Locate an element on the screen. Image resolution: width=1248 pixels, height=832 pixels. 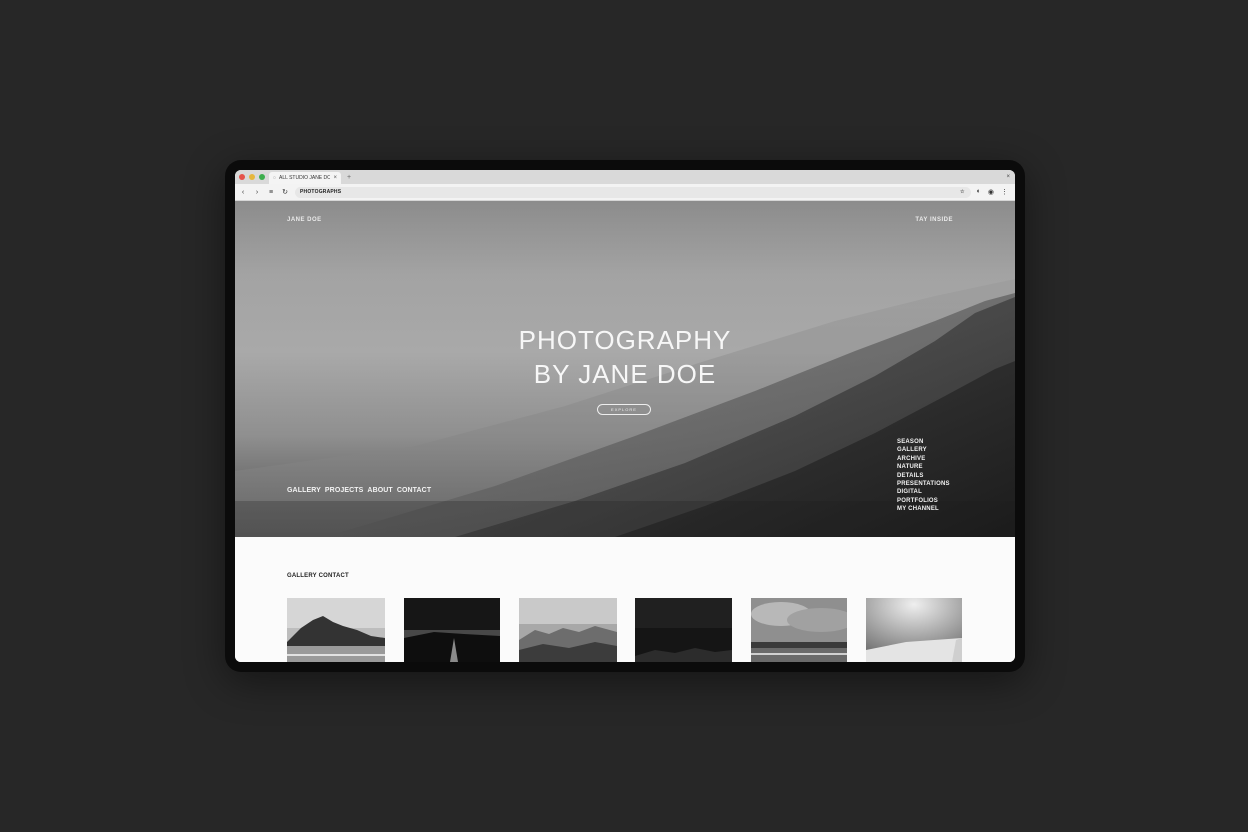
back-icon: ‹ is located at coordinates (243, 192).